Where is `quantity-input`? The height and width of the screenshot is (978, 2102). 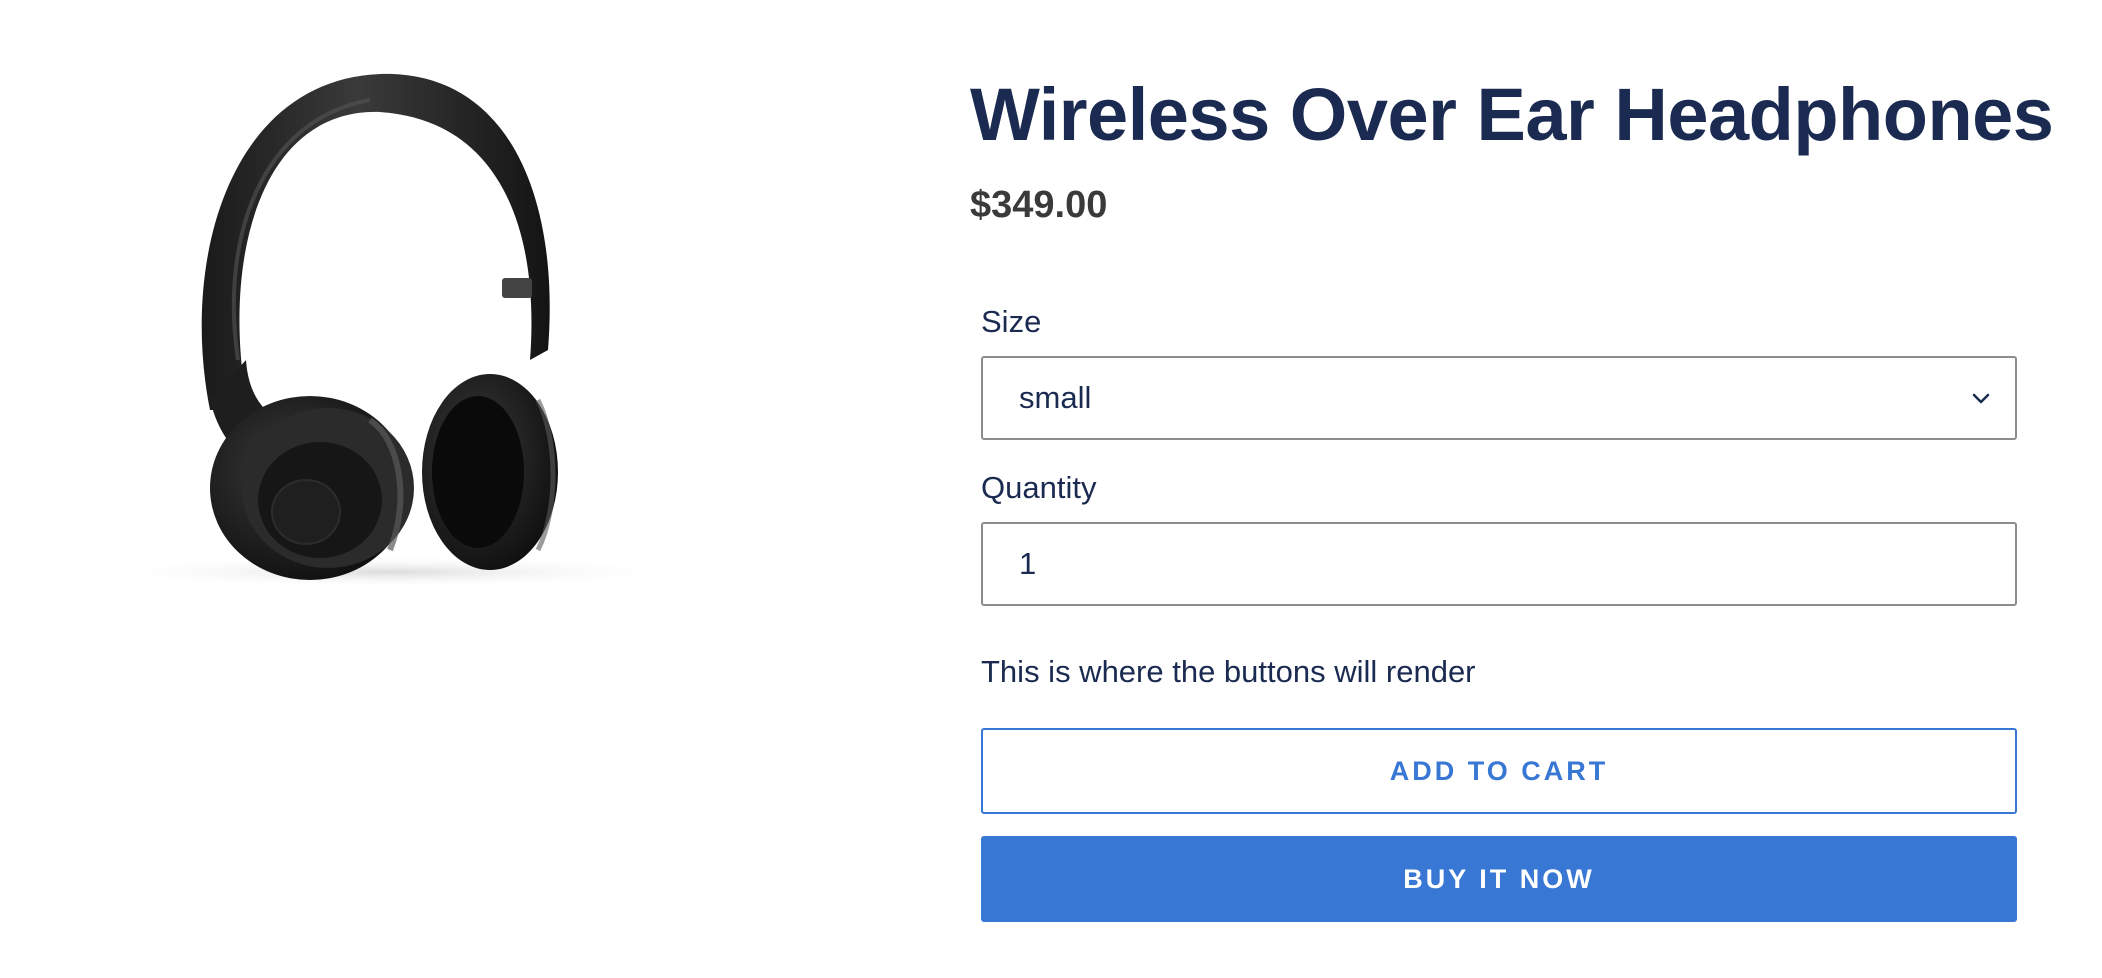 quantity-input is located at coordinates (1499, 564).